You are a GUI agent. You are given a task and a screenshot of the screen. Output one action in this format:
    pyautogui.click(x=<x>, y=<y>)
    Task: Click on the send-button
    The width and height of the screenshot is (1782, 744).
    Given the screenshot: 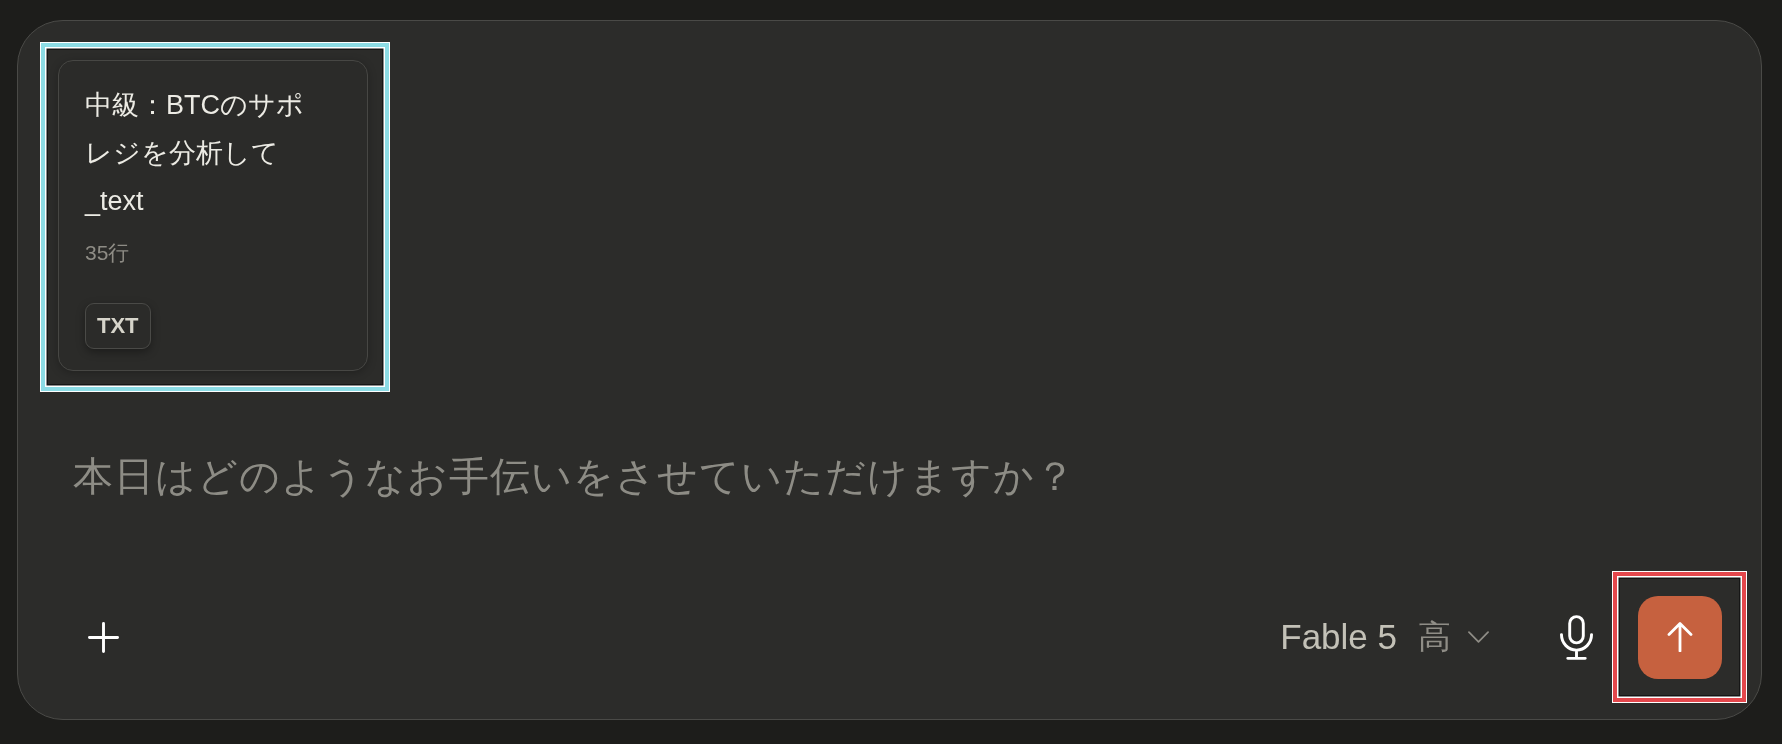 What is the action you would take?
    pyautogui.click(x=1680, y=637)
    